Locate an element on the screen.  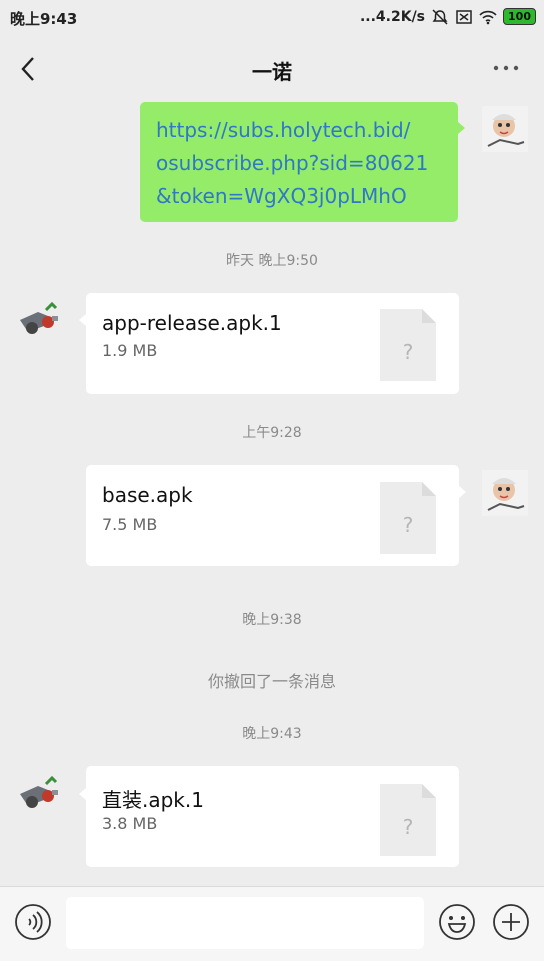
wifi-icon is located at coordinates (488, 17).